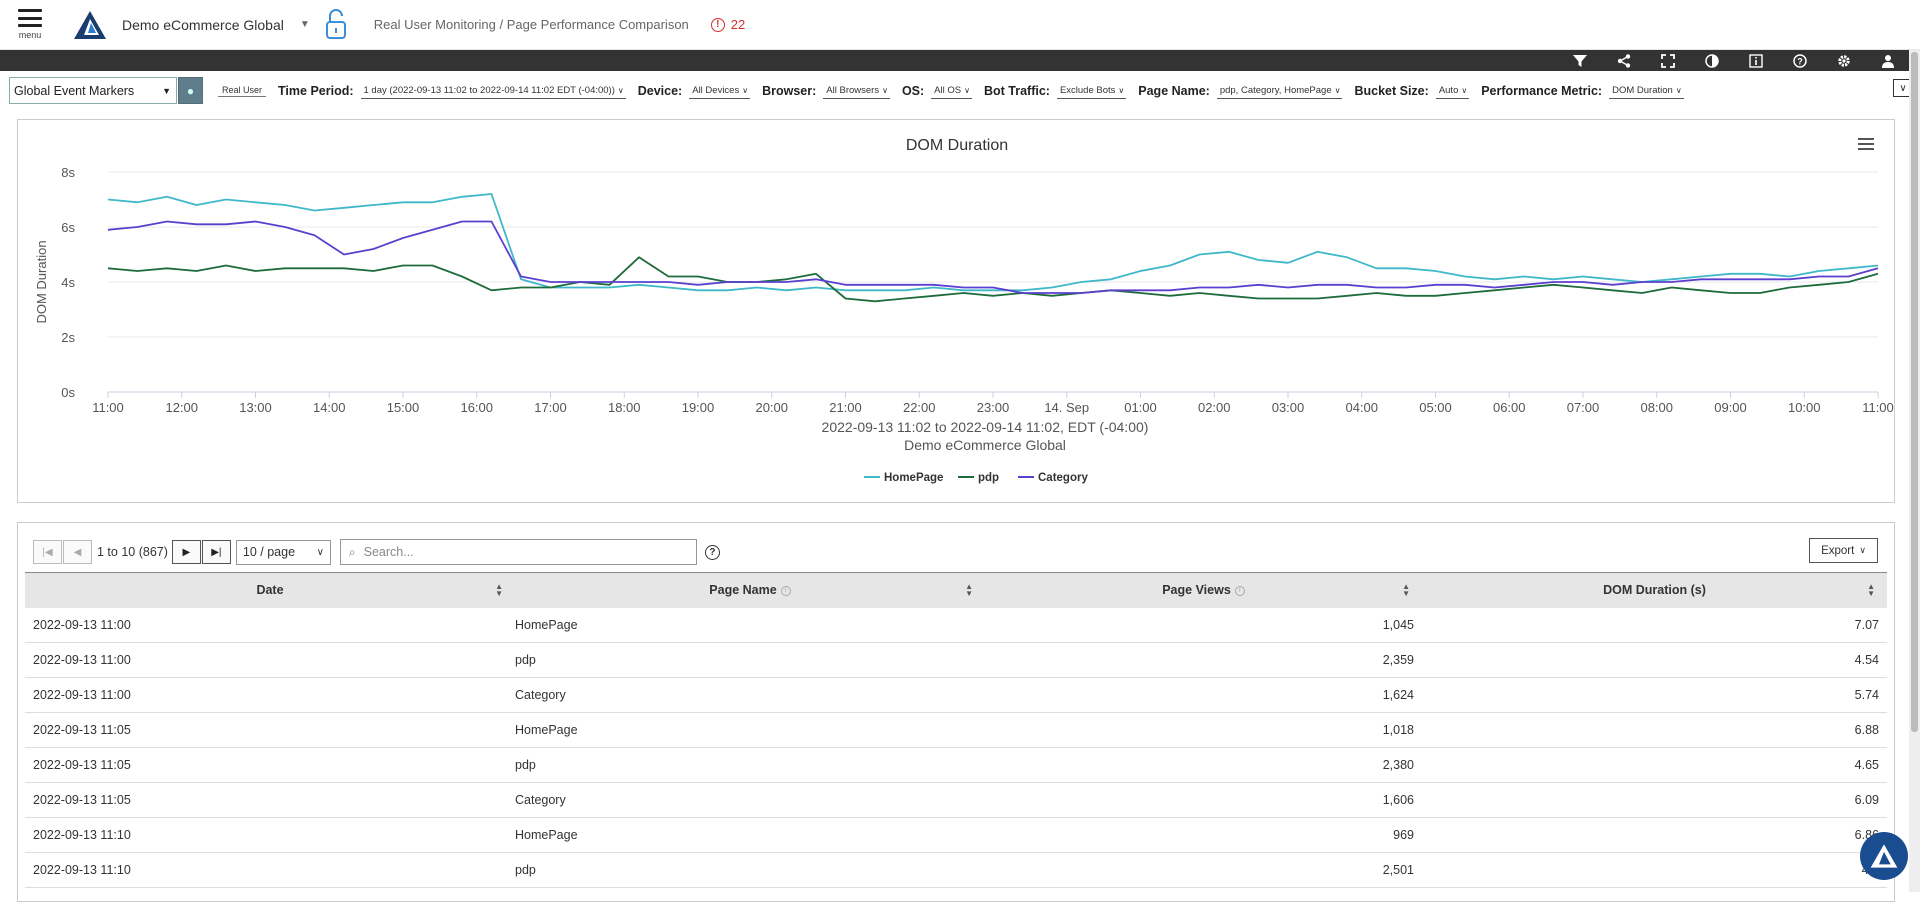  Describe the element at coordinates (1203, 590) in the screenshot. I see `column-header-page-views: Page Viewsi▲▼` at that location.